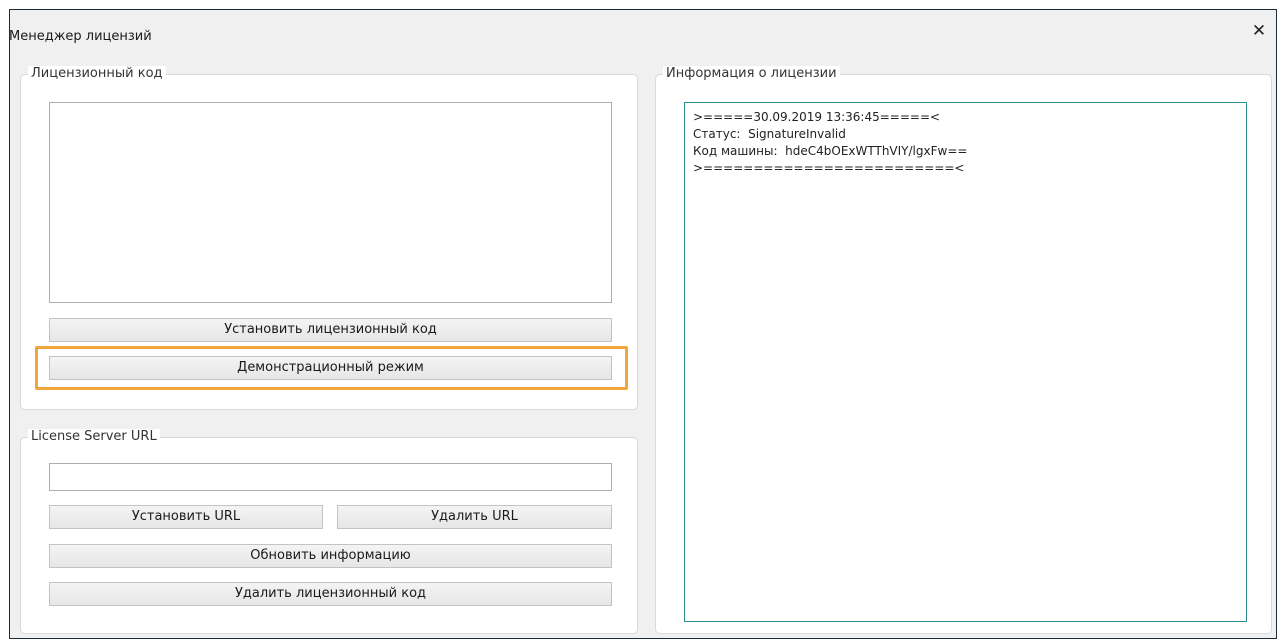 The image size is (1286, 644). What do you see at coordinates (186, 517) in the screenshot?
I see `set-url-button: Установить URL` at bounding box center [186, 517].